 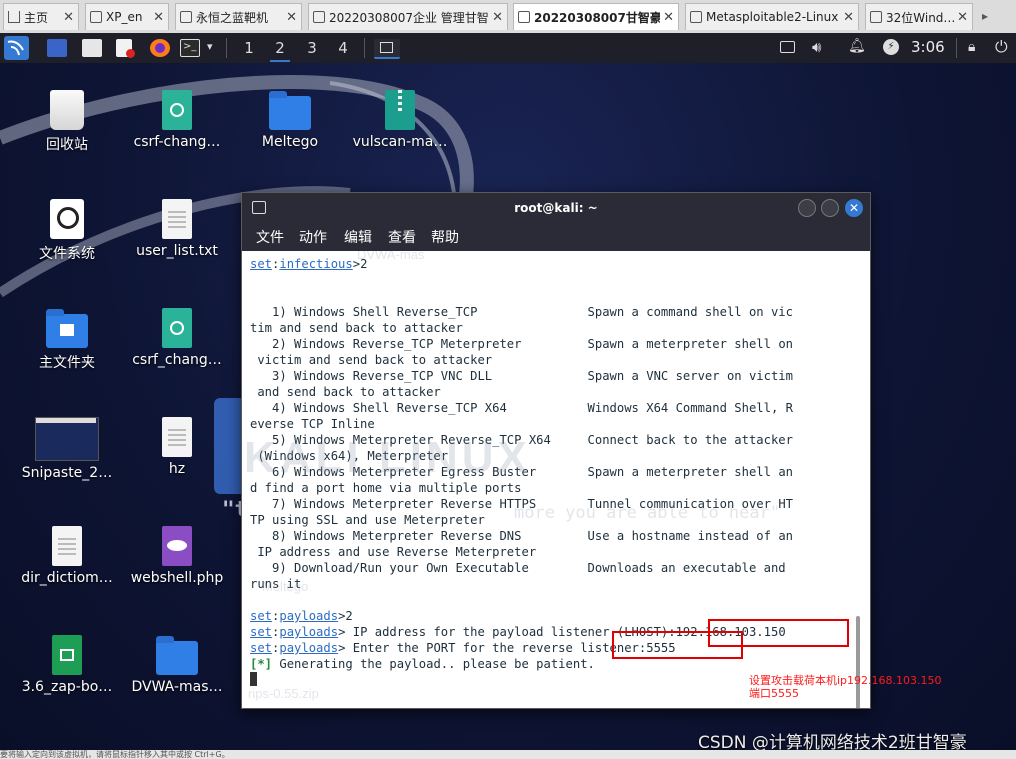 I want to click on home-icon, so click(x=14, y=17).